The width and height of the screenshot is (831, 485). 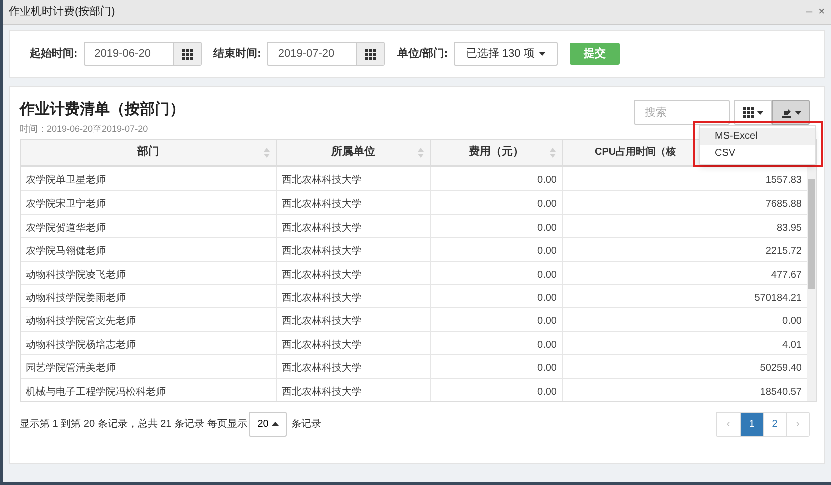 What do you see at coordinates (134, 425) in the screenshot?
I see `pagination-summary: 显示第 1 到第 20 条记录，总共 21 条记录 每页显示` at bounding box center [134, 425].